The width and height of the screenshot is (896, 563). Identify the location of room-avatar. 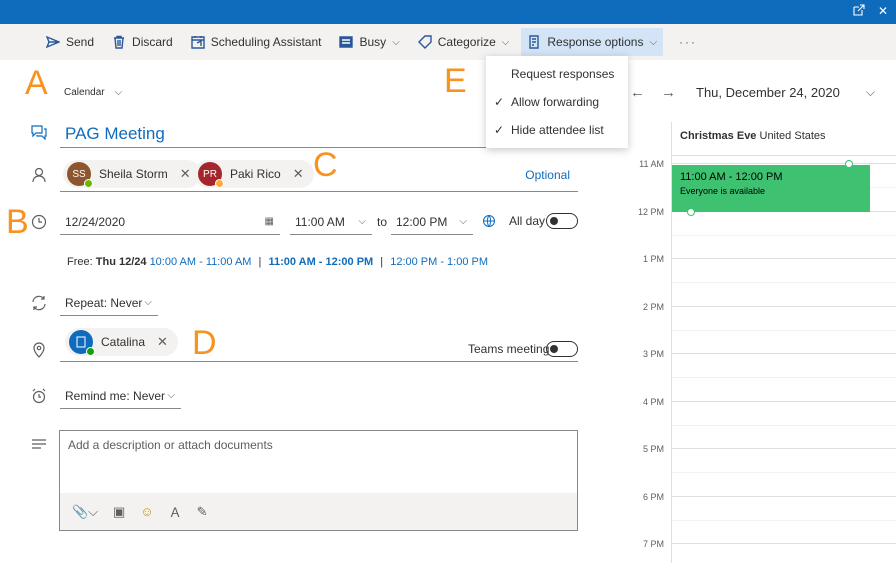
(82, 343).